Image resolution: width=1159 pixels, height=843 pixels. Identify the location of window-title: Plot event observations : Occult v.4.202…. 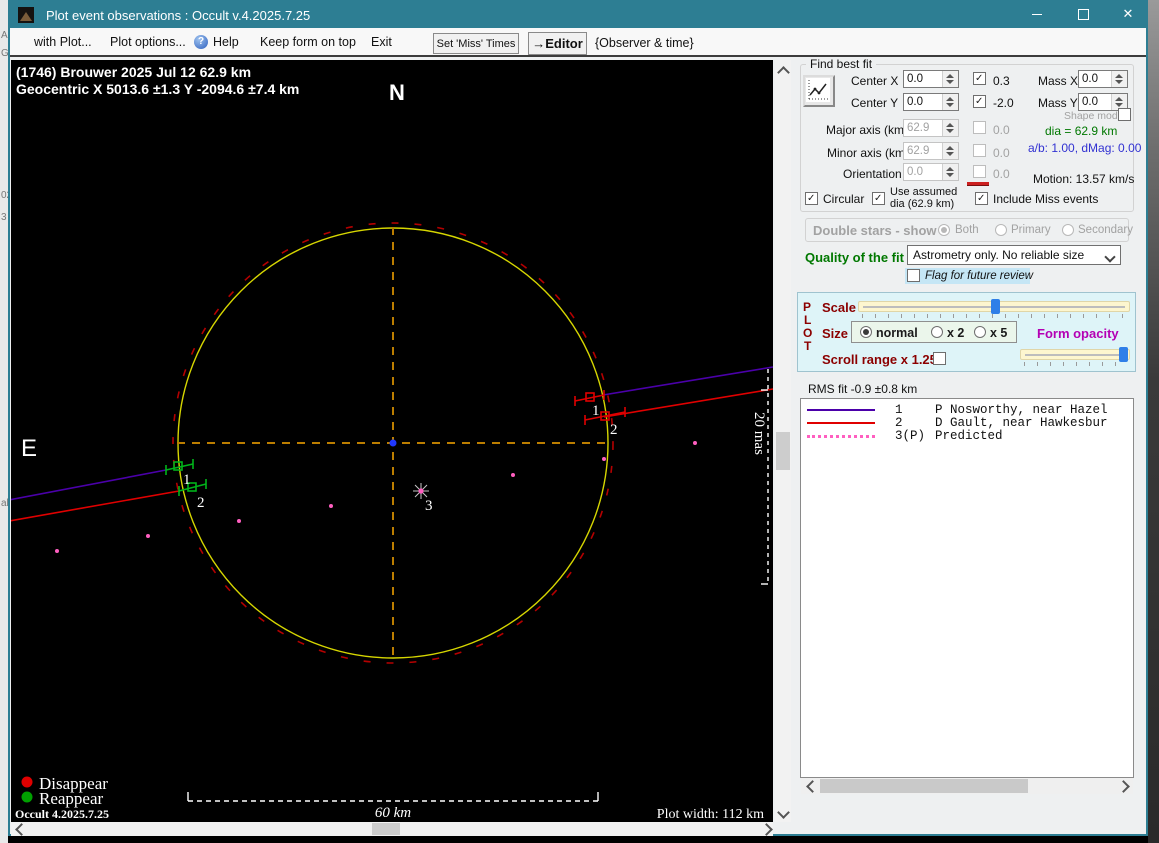
(178, 15).